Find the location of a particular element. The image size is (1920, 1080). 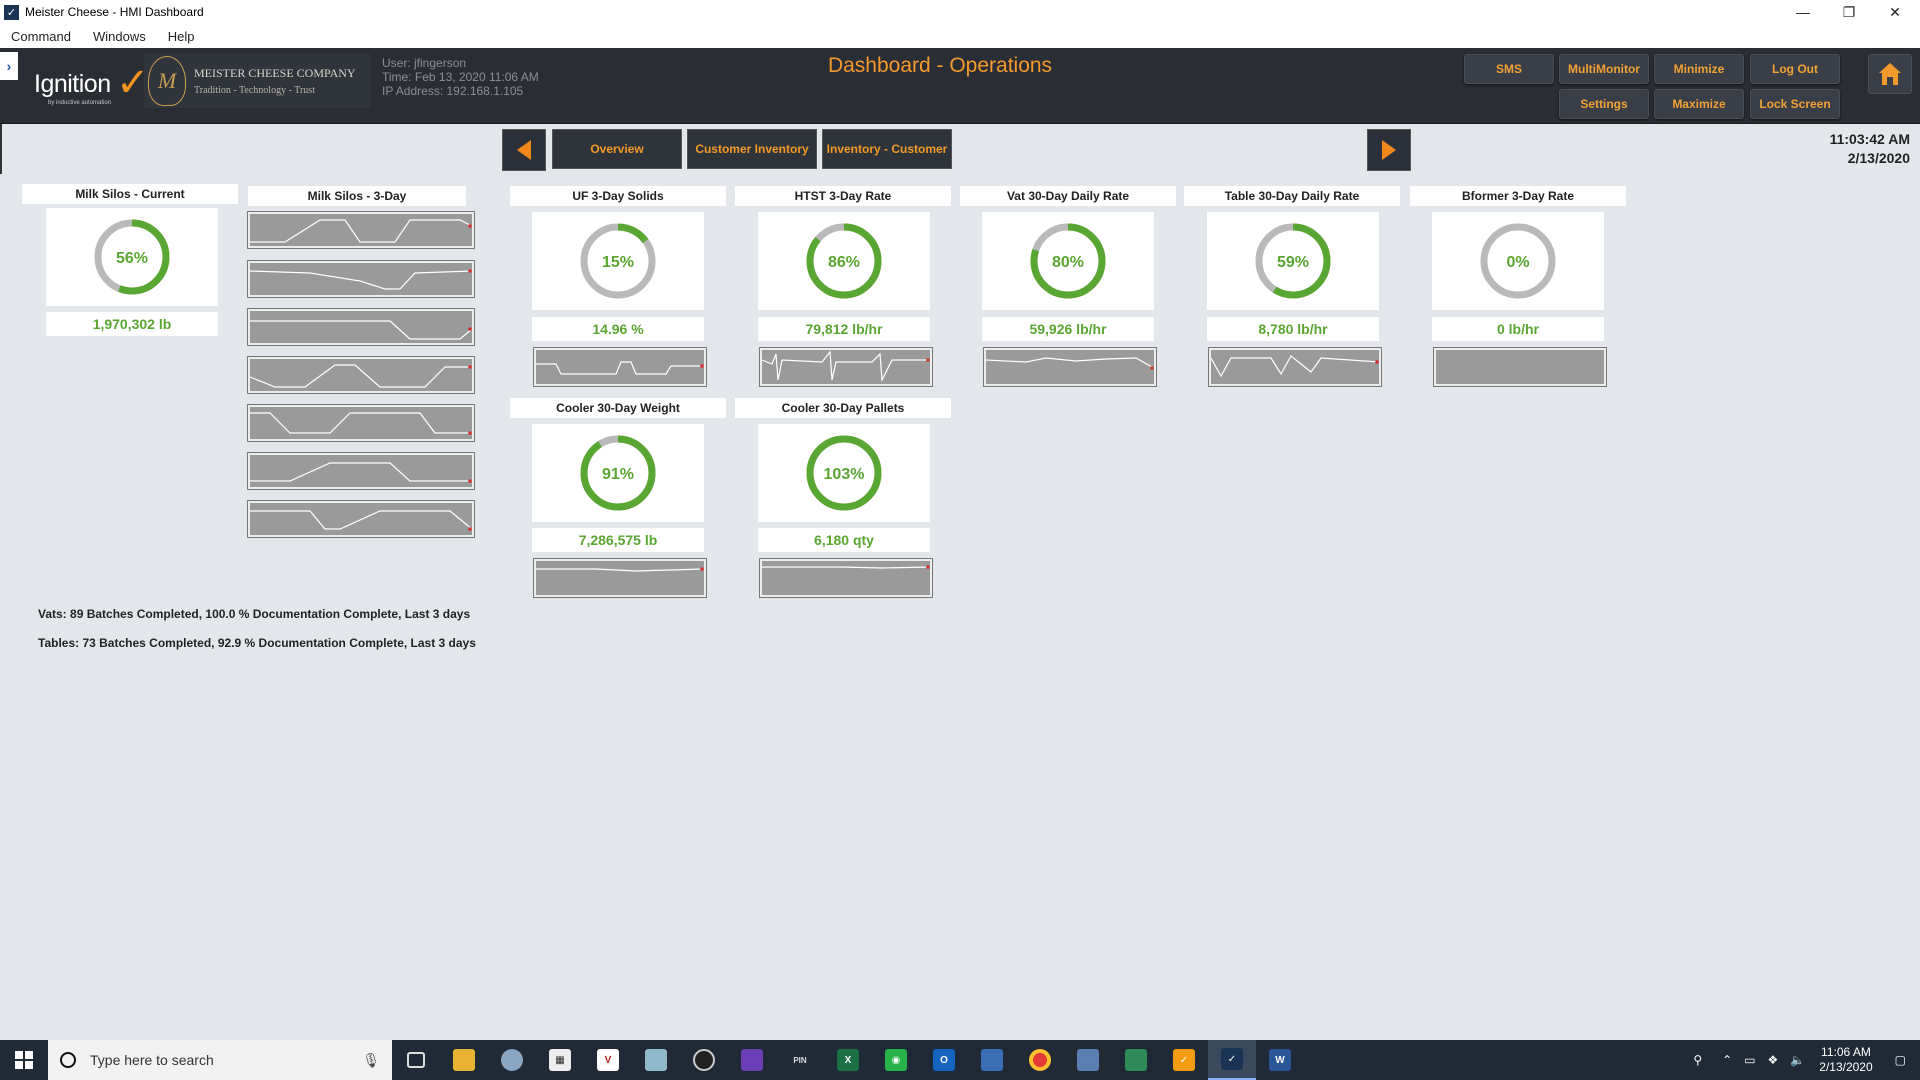

taskbar-calculator: ▦ is located at coordinates (560, 1060).